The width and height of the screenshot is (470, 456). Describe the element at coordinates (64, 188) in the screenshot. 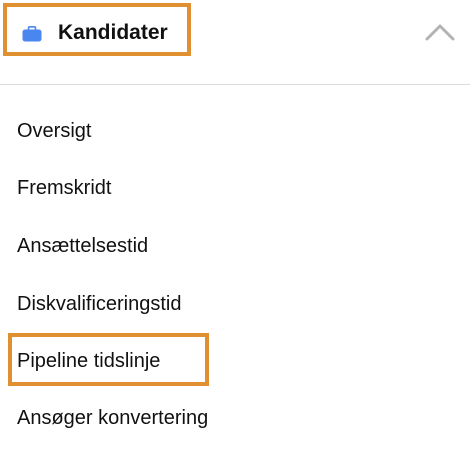

I see `nav-item-fremskridt: Fremskridt` at that location.